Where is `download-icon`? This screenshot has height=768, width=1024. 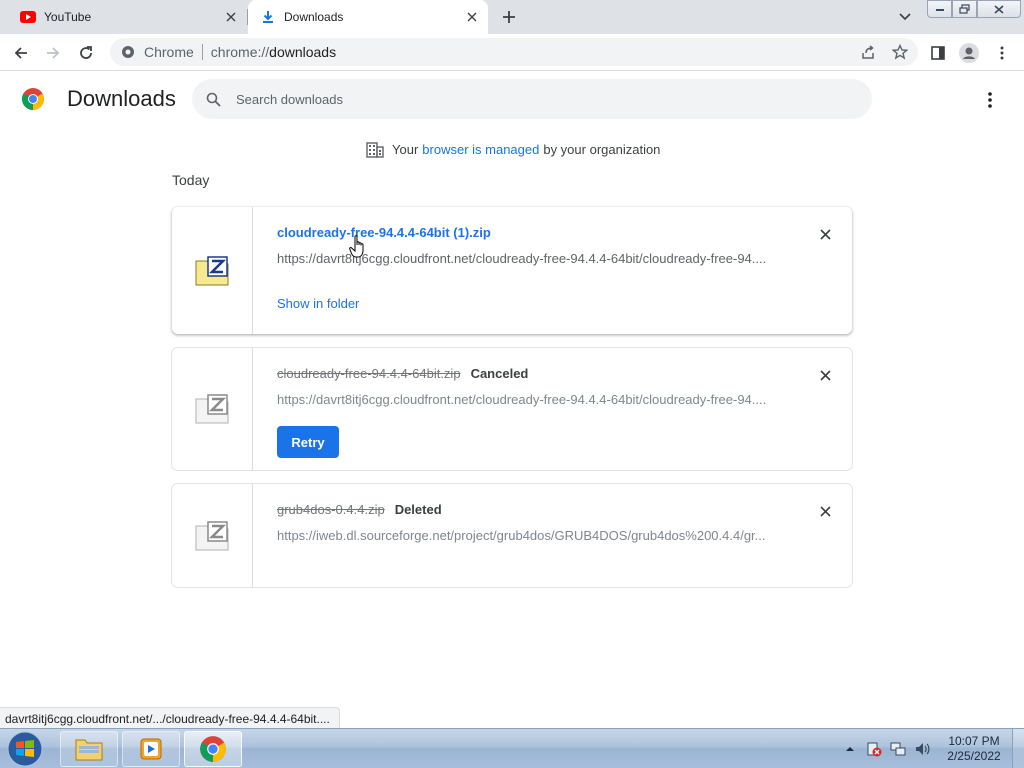
download-icon is located at coordinates (268, 17).